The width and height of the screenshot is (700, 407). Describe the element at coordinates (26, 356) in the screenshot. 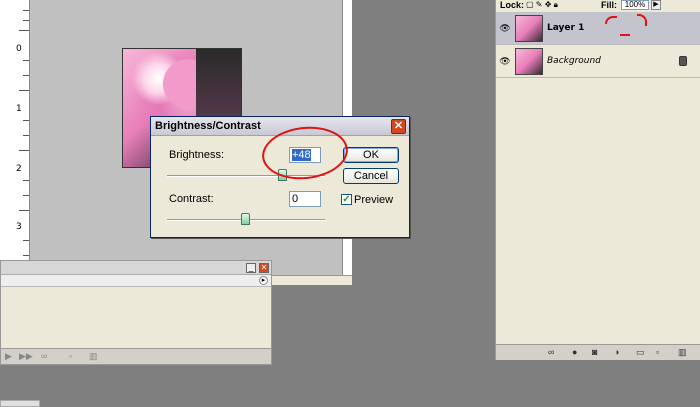

I see `step-icon: ▶▶` at that location.